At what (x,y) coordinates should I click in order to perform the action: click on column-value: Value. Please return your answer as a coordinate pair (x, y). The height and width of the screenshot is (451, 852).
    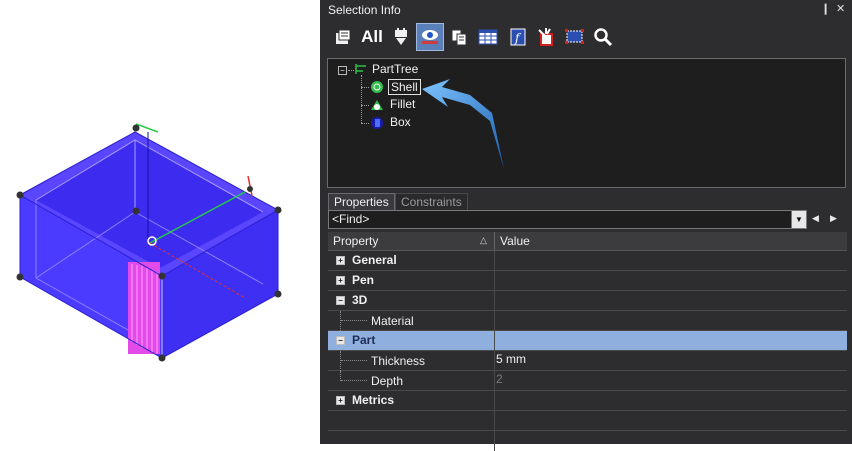
    Looking at the image, I should click on (515, 241).